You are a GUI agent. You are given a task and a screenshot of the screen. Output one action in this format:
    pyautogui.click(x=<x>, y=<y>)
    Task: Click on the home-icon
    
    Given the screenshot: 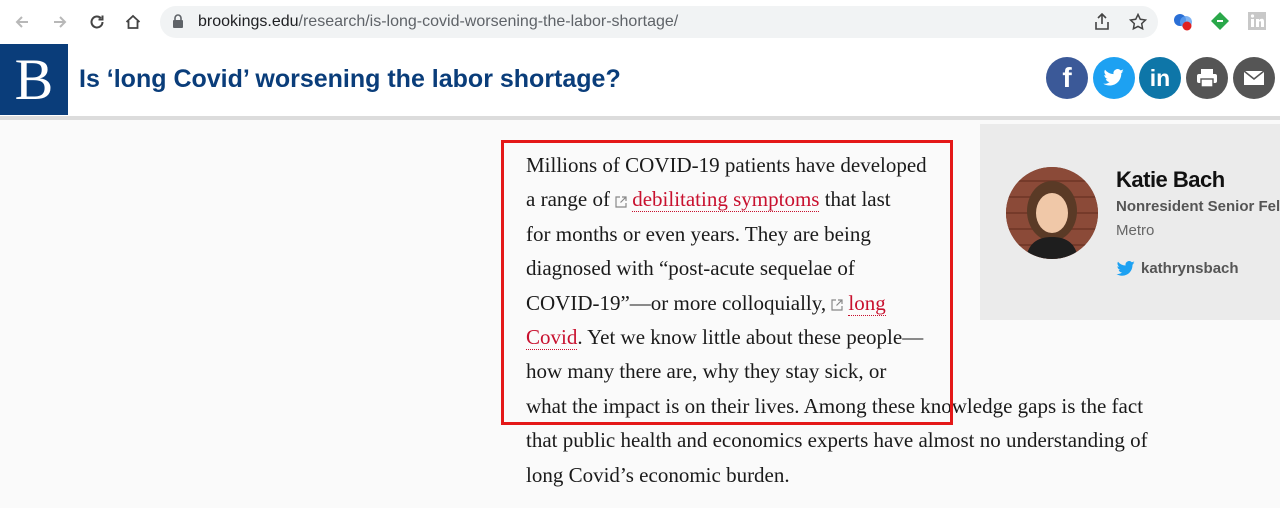 What is the action you would take?
    pyautogui.click(x=133, y=22)
    